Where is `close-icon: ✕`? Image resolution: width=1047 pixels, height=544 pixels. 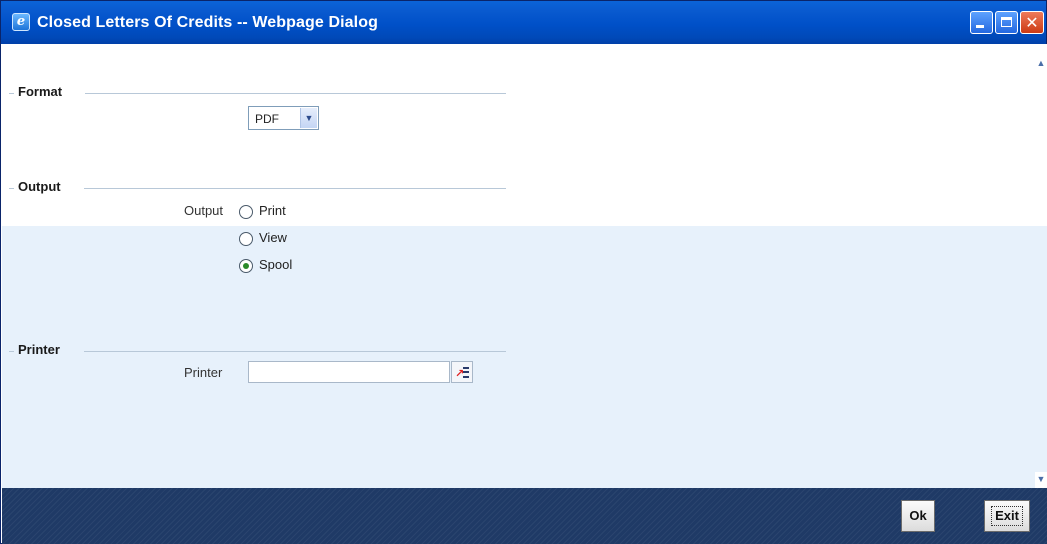 close-icon: ✕ is located at coordinates (1032, 22).